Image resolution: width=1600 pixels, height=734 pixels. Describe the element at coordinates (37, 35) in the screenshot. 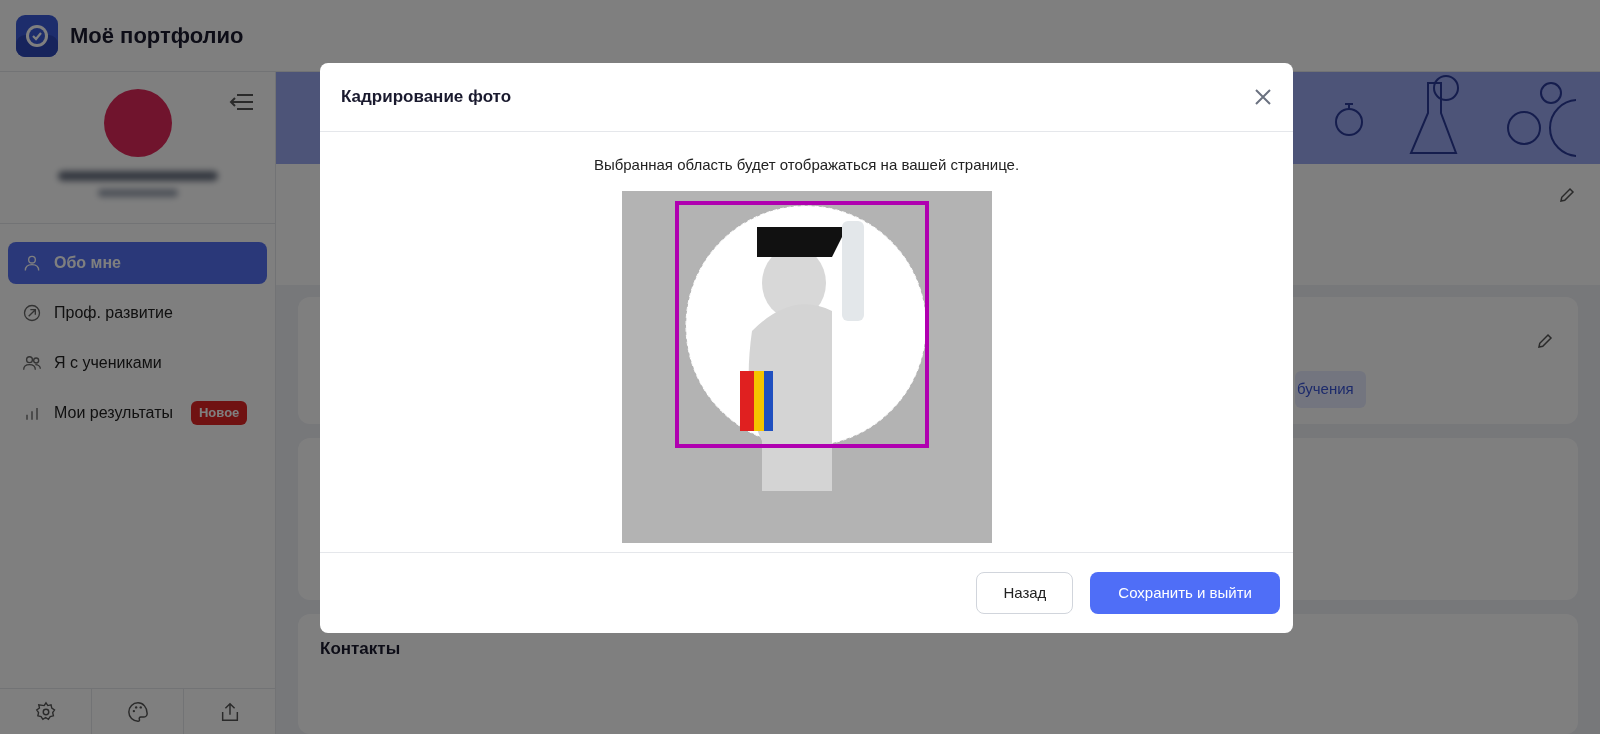

I see `app-logo-icon` at that location.